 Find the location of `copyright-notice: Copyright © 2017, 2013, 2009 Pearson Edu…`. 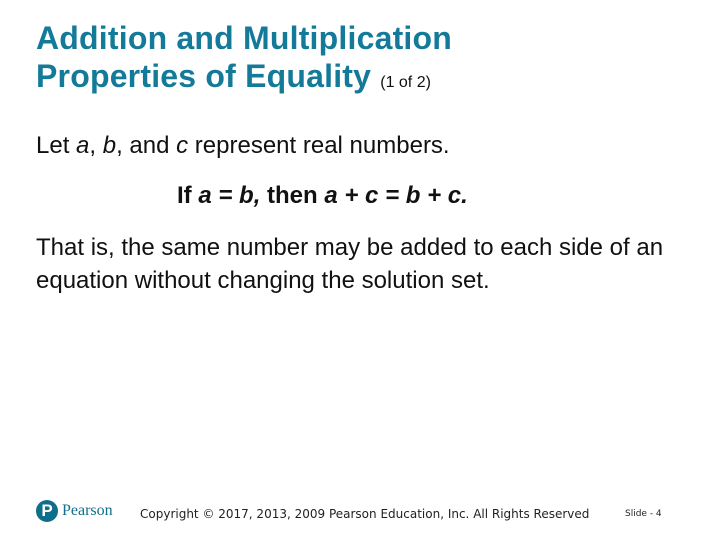

copyright-notice: Copyright © 2017, 2013, 2009 Pearson Edu… is located at coordinates (365, 514).